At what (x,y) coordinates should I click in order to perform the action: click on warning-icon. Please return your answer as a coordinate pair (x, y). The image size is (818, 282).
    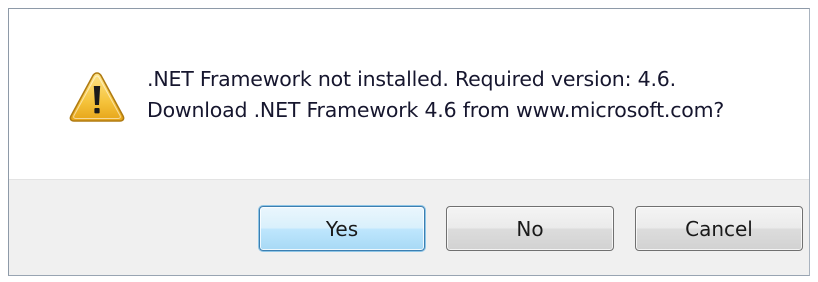
    Looking at the image, I should click on (97, 97).